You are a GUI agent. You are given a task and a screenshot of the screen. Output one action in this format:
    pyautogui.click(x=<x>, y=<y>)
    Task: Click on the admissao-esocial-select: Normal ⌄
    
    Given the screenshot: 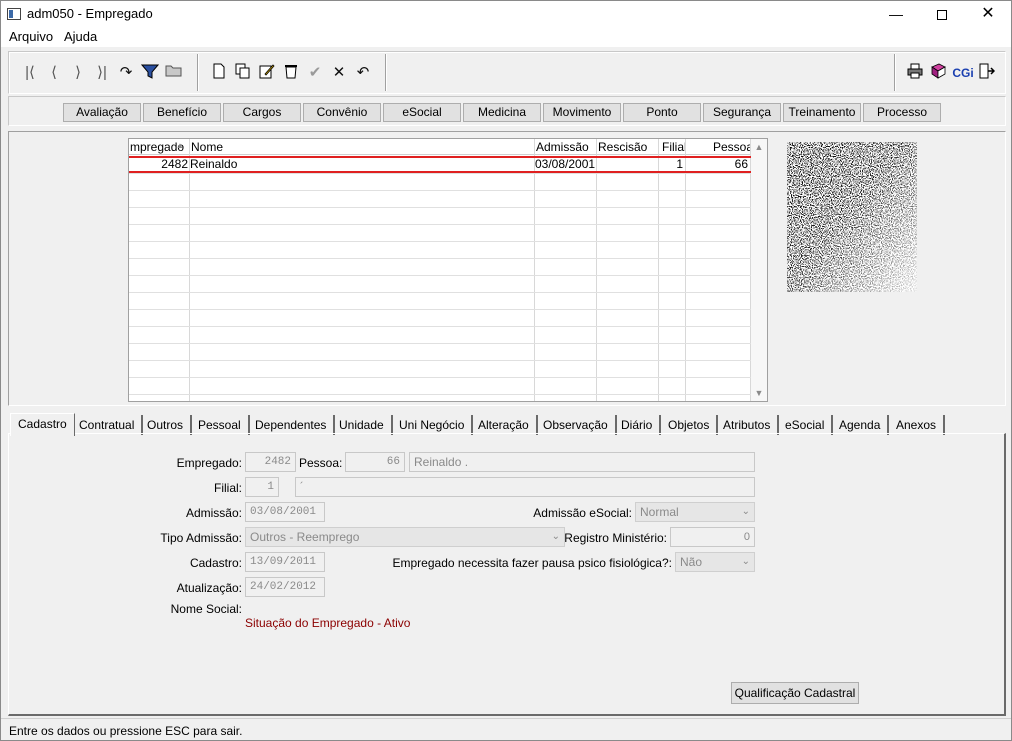 What is the action you would take?
    pyautogui.click(x=695, y=512)
    